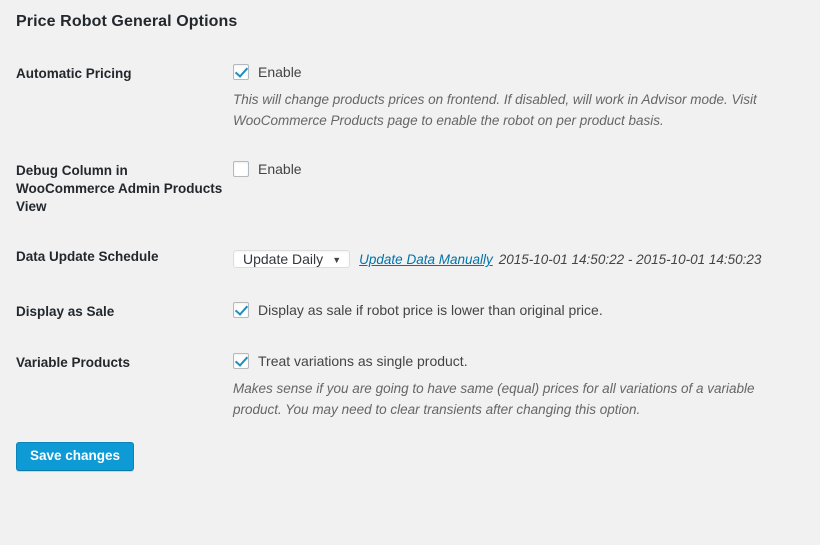 This screenshot has width=820, height=545. I want to click on schedule-select: Update Daily, so click(292, 259).